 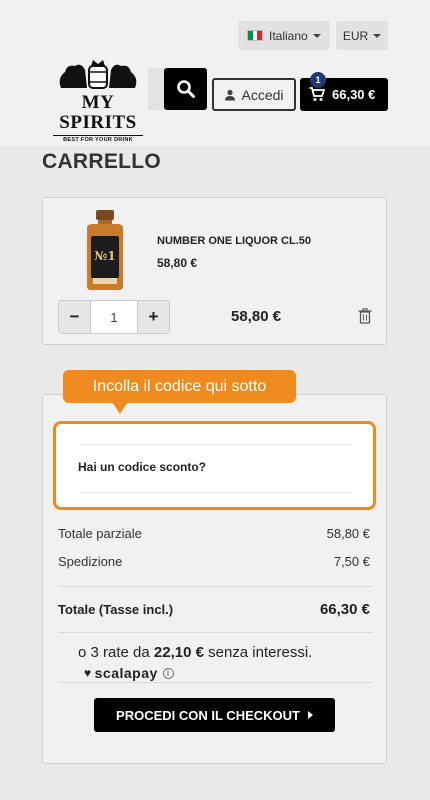 I want to click on trash-icon, so click(x=365, y=316).